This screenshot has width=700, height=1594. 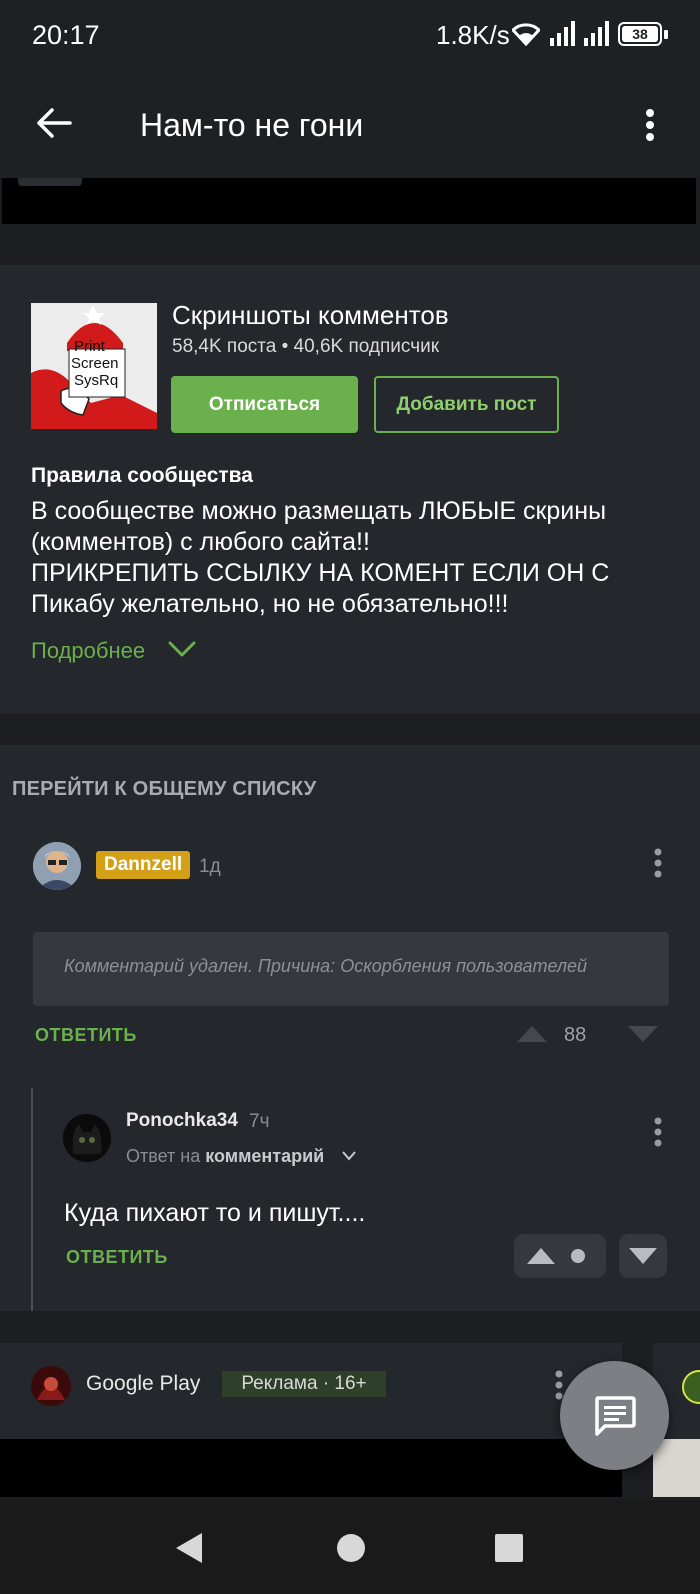 I want to click on upvote-button, so click(x=560, y=1256).